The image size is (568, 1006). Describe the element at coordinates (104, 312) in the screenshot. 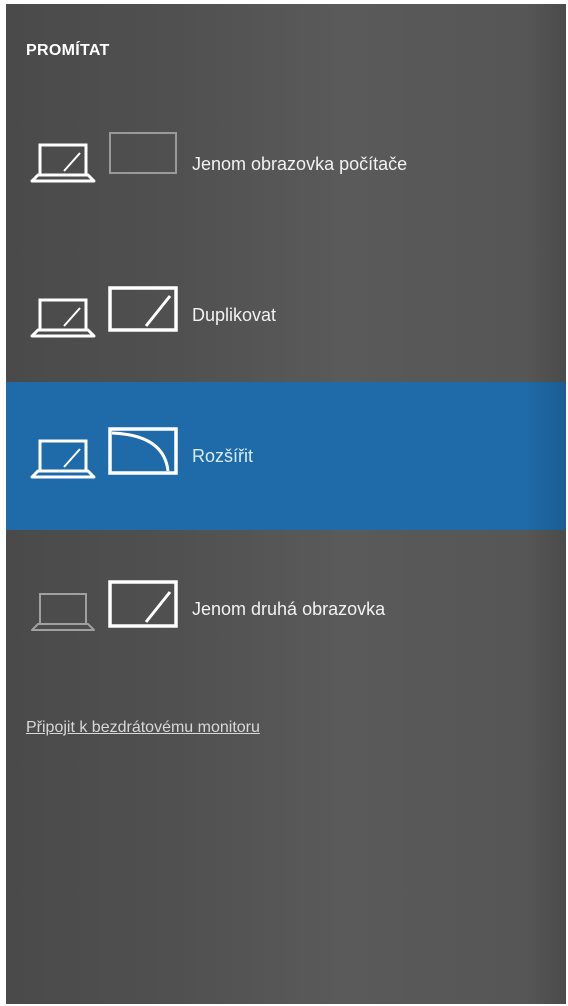

I see `duplicate-icon` at that location.